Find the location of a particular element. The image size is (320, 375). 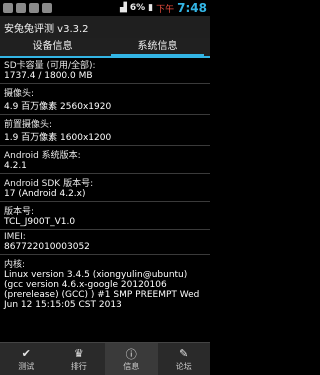

build-number-label: 版本号: is located at coordinates (19, 212).